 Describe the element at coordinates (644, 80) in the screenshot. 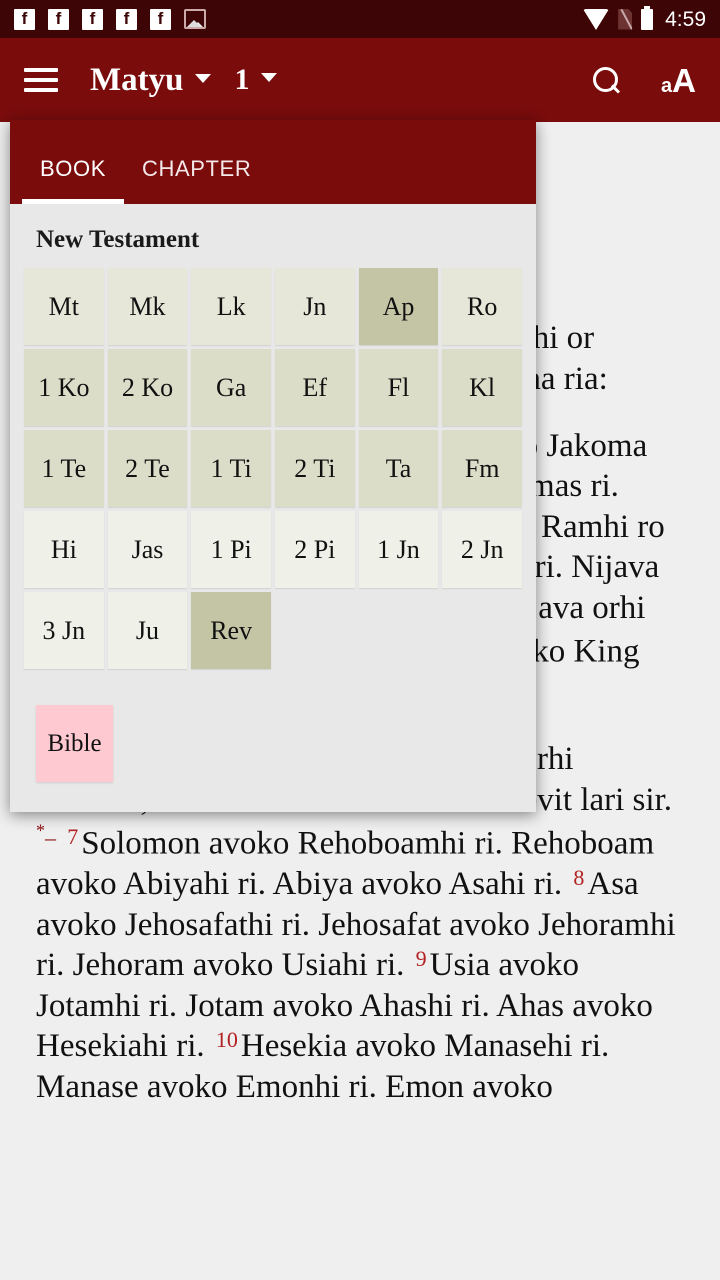

I see `app-bar-actions: aA` at that location.